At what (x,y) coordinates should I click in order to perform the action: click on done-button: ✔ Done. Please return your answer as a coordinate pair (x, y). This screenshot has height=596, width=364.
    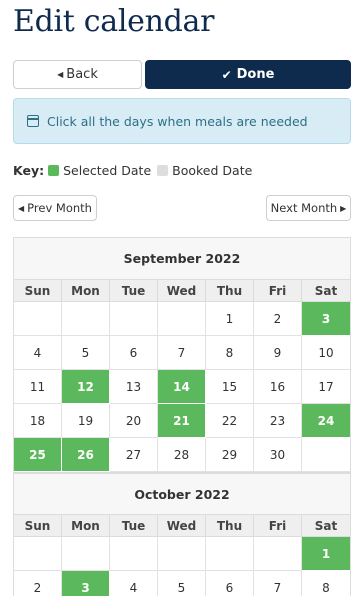
    Looking at the image, I should click on (248, 74).